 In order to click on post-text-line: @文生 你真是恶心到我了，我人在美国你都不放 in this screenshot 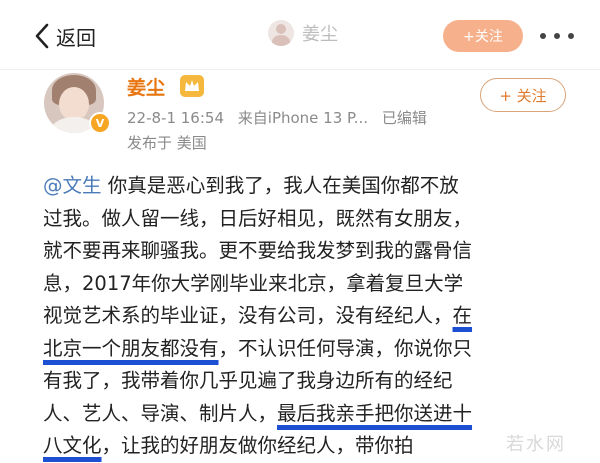, I will do `click(308, 186)`.